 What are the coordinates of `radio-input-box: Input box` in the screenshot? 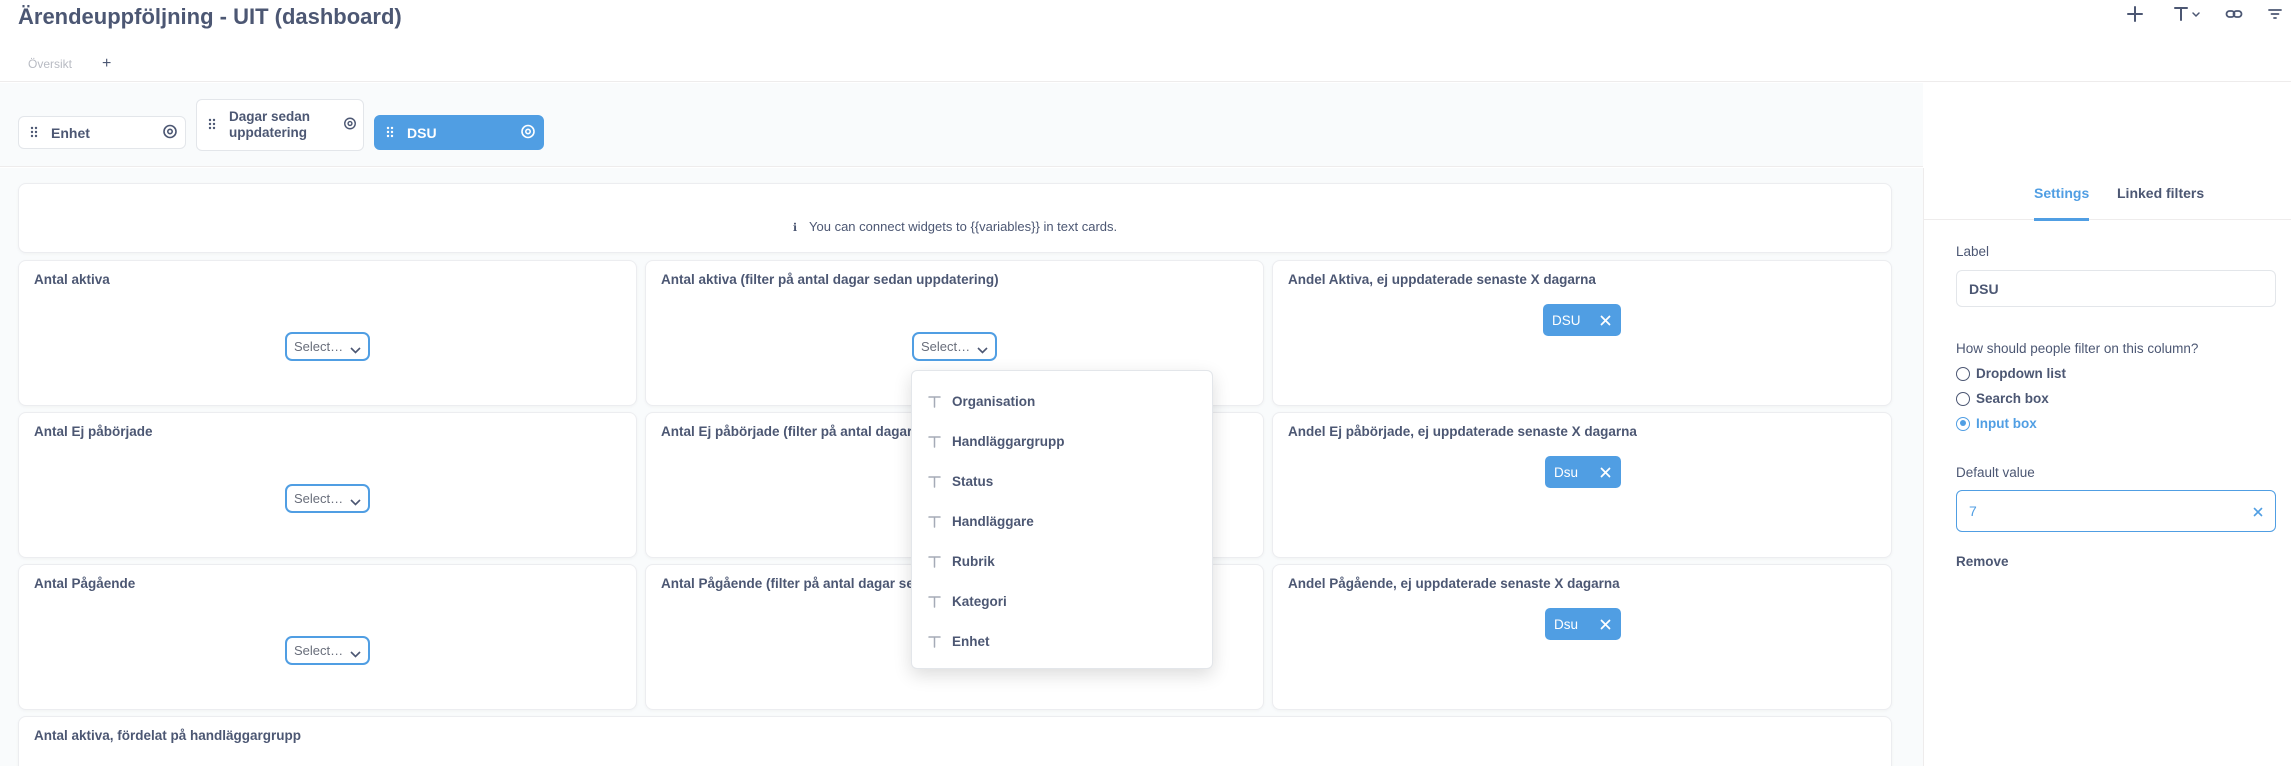 It's located at (1996, 423).